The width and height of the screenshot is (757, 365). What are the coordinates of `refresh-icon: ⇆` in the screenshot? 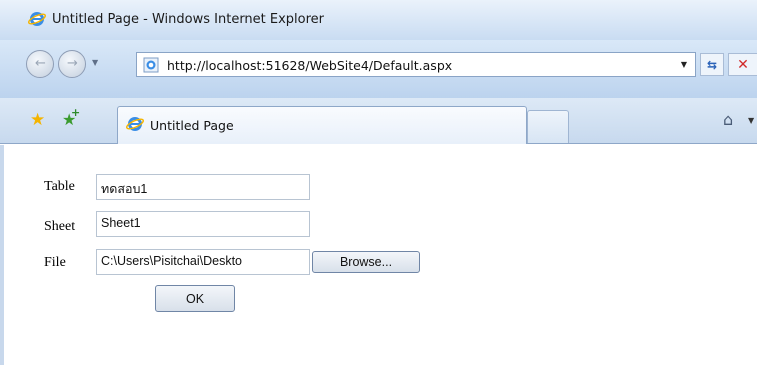 It's located at (712, 64).